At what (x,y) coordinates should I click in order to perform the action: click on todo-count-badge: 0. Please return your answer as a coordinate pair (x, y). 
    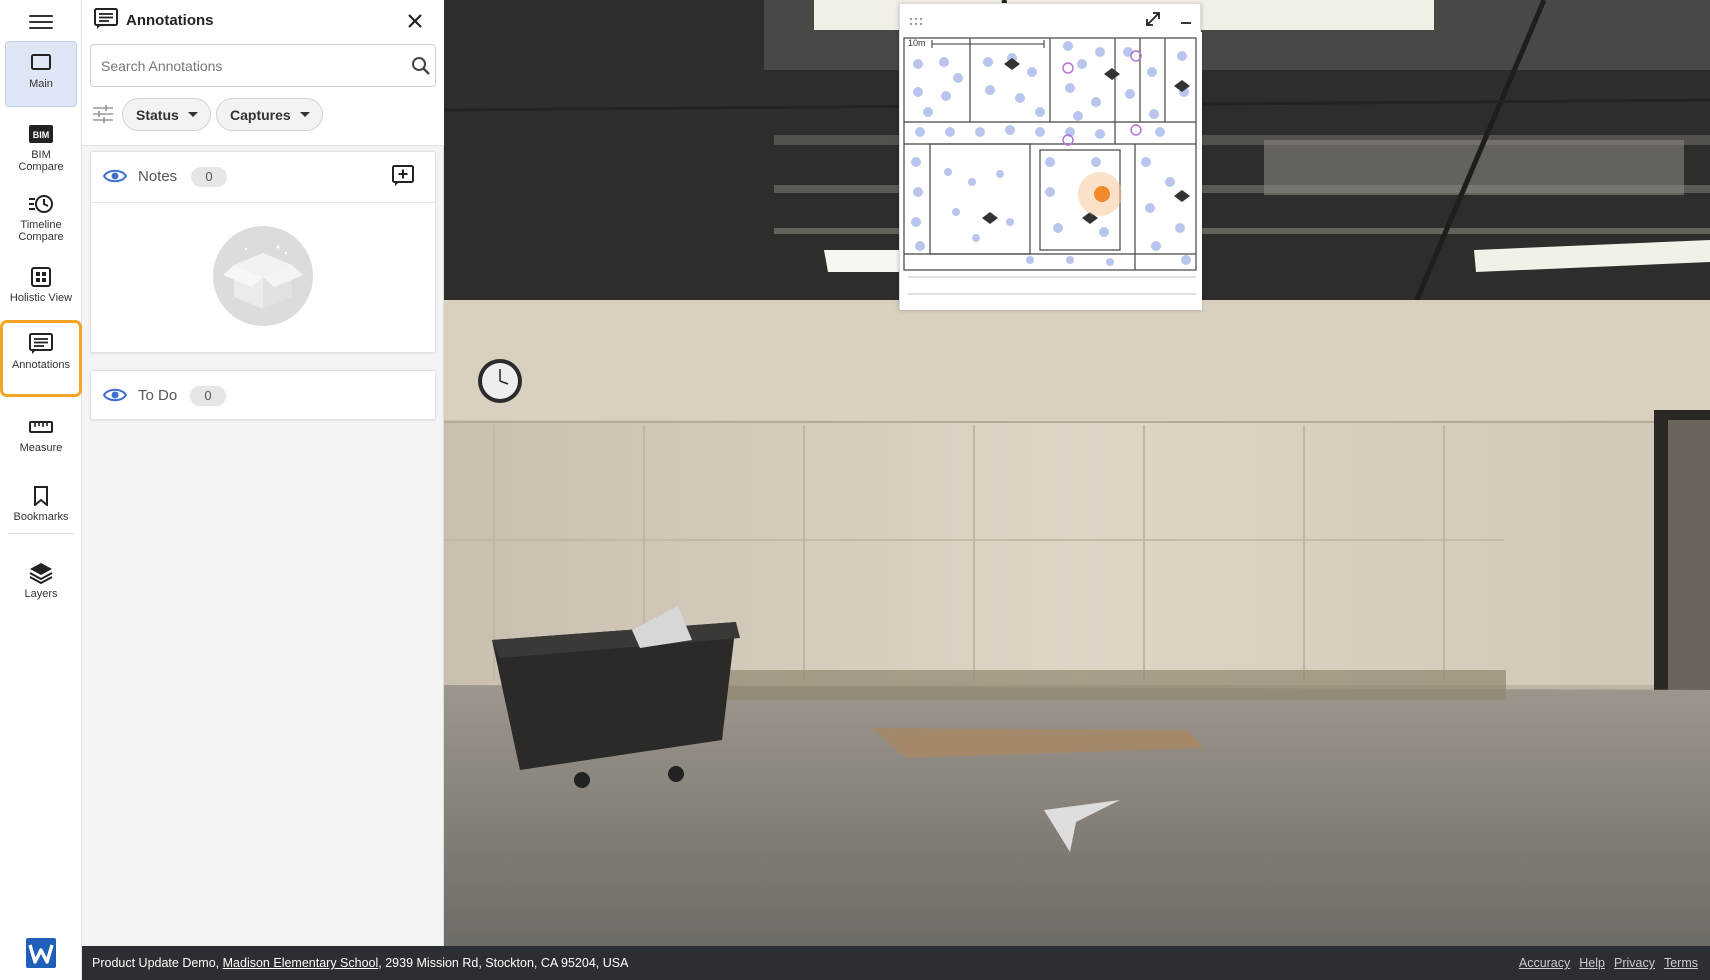
    Looking at the image, I should click on (208, 396).